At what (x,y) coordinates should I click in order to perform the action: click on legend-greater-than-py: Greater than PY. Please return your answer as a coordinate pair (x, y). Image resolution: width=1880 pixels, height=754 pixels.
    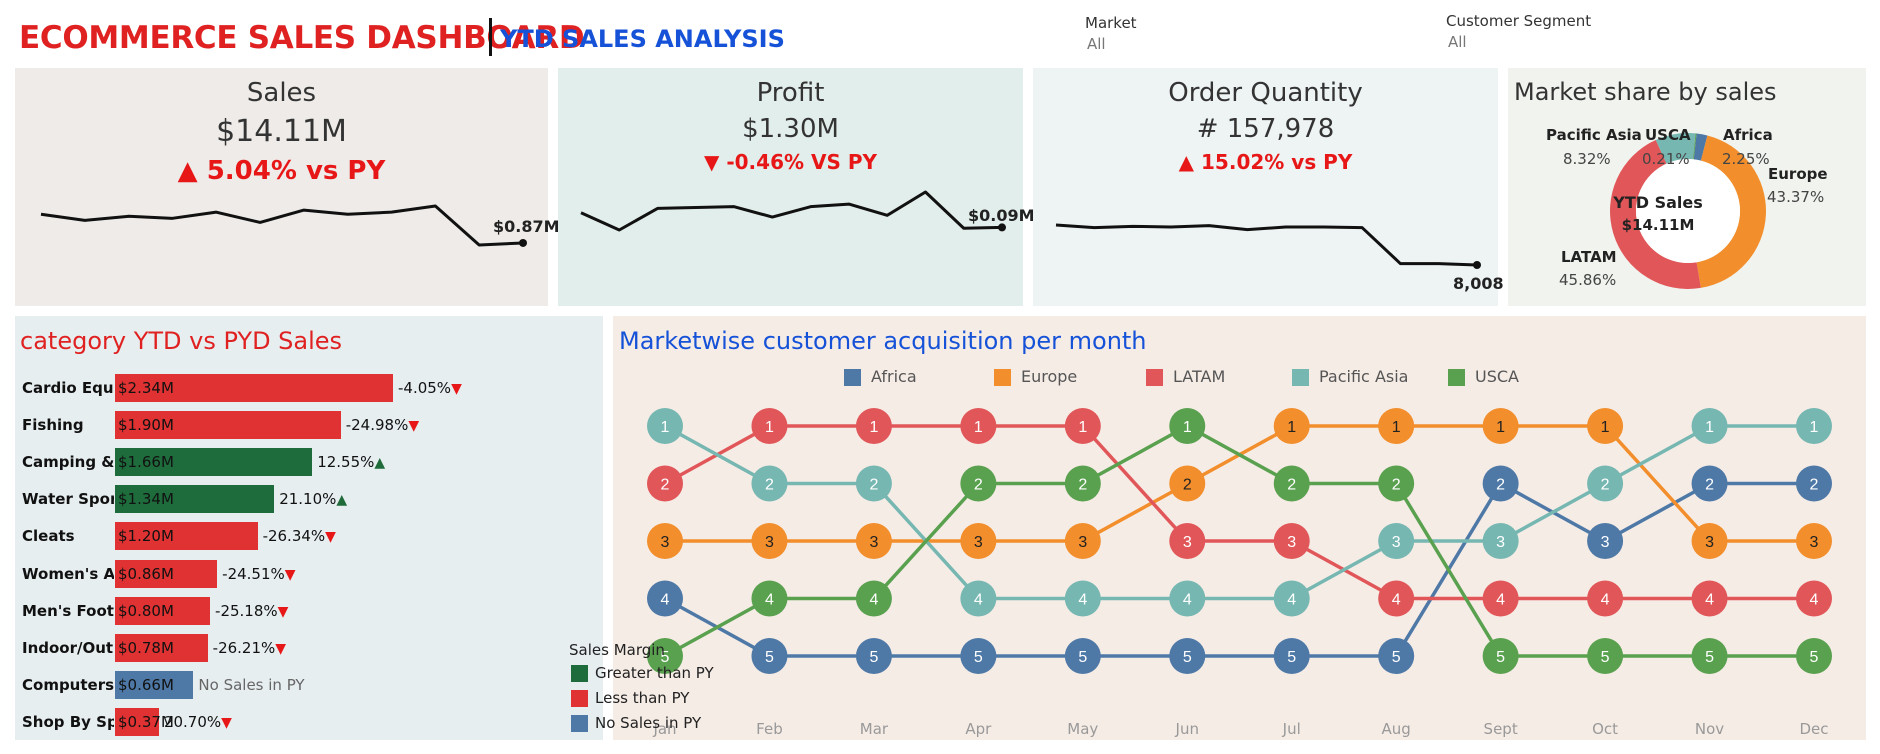
    Looking at the image, I should click on (642, 673).